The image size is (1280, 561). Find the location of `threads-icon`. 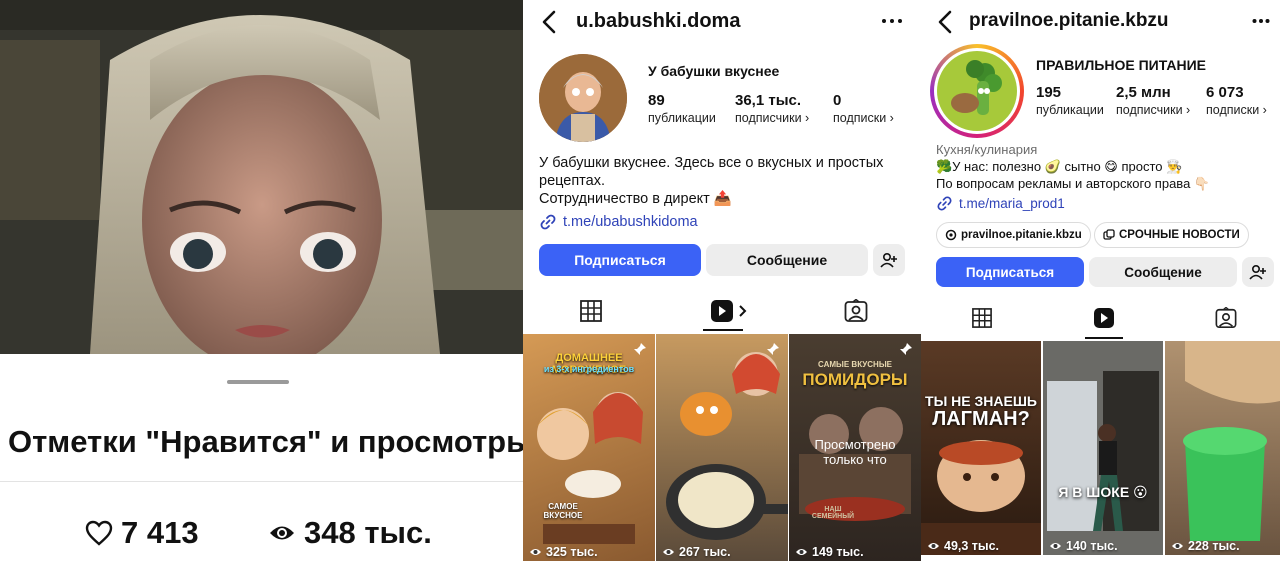

threads-icon is located at coordinates (951, 235).